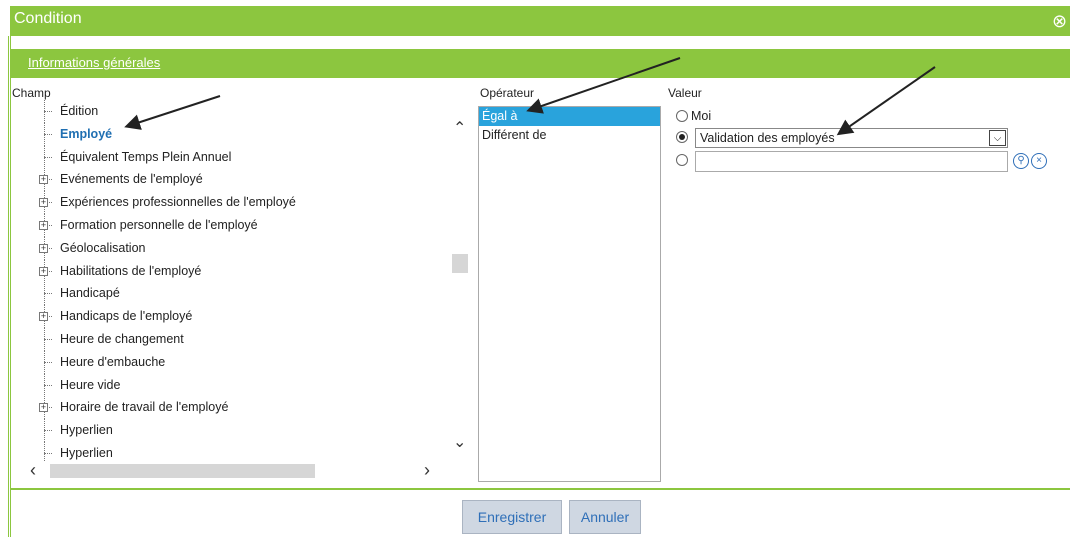 This screenshot has width=1070, height=537. I want to click on operateur-item: Différent de, so click(569, 135).